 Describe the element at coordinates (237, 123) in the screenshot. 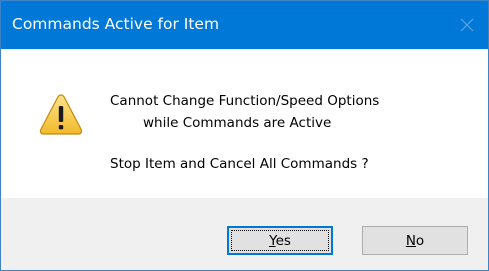

I see `message-line-2: while Commands are Active` at that location.